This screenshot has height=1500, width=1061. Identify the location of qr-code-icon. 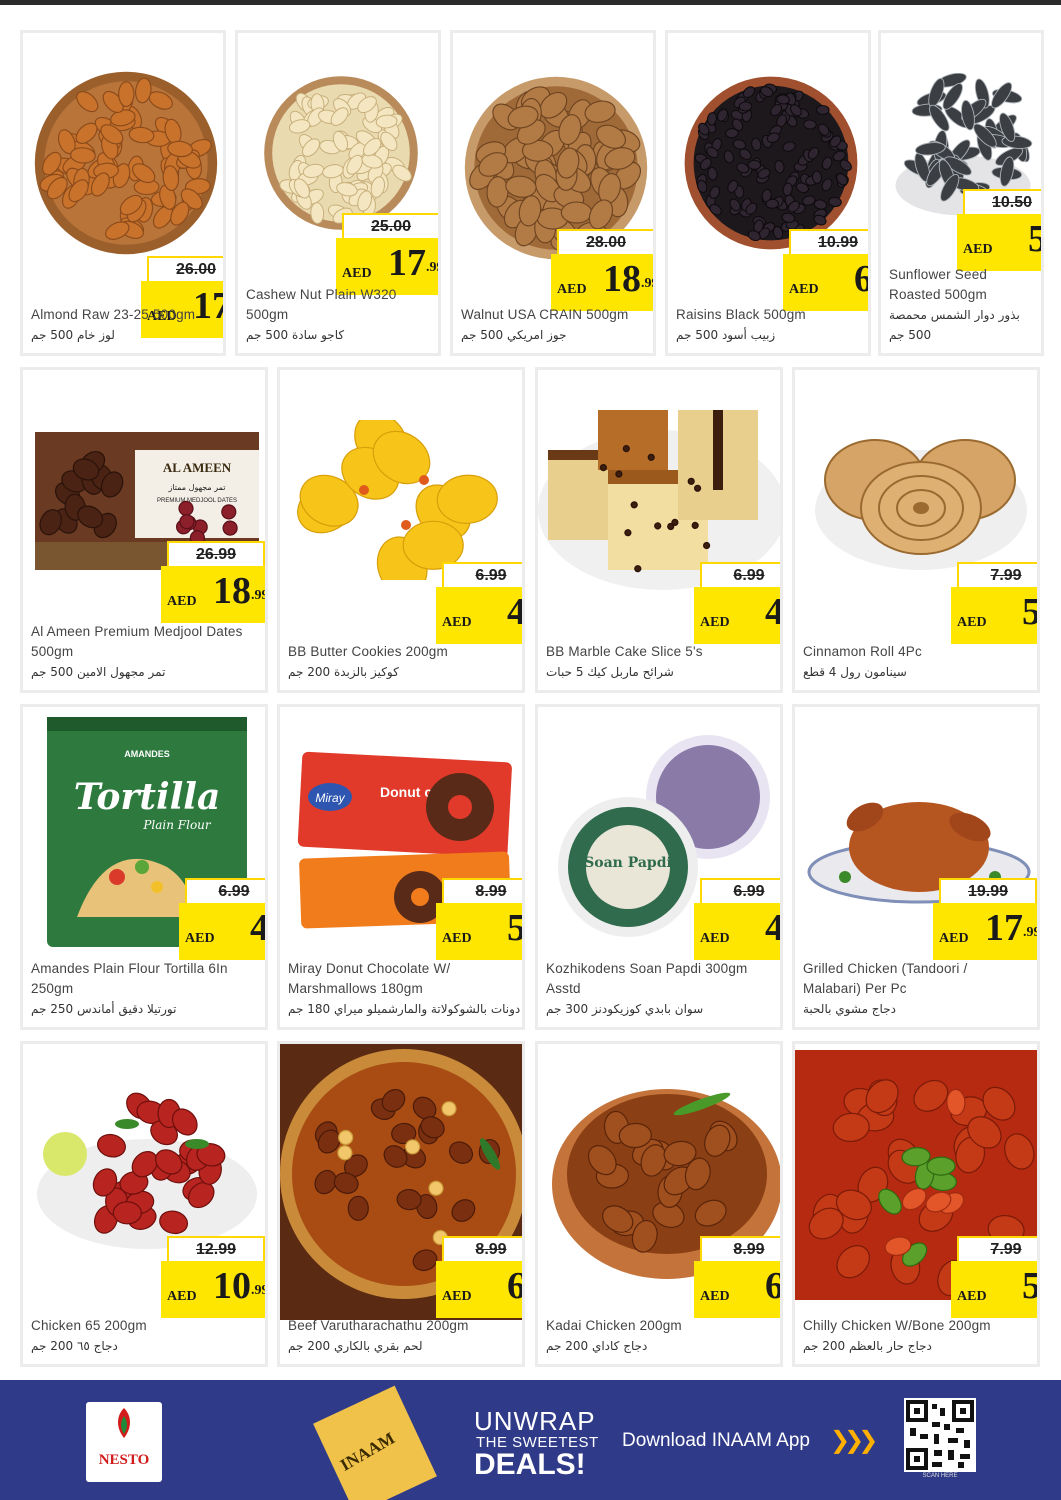
(940, 1435).